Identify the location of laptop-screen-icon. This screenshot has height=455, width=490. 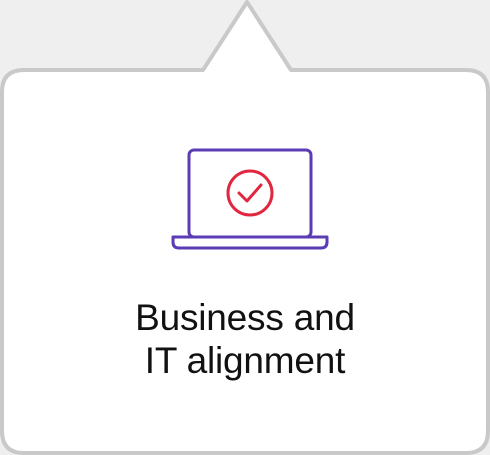
(250, 193).